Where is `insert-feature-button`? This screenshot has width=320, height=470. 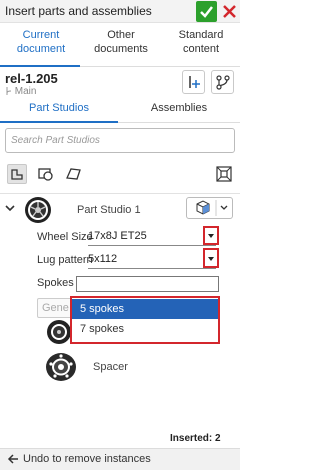
insert-feature-button is located at coordinates (193, 82).